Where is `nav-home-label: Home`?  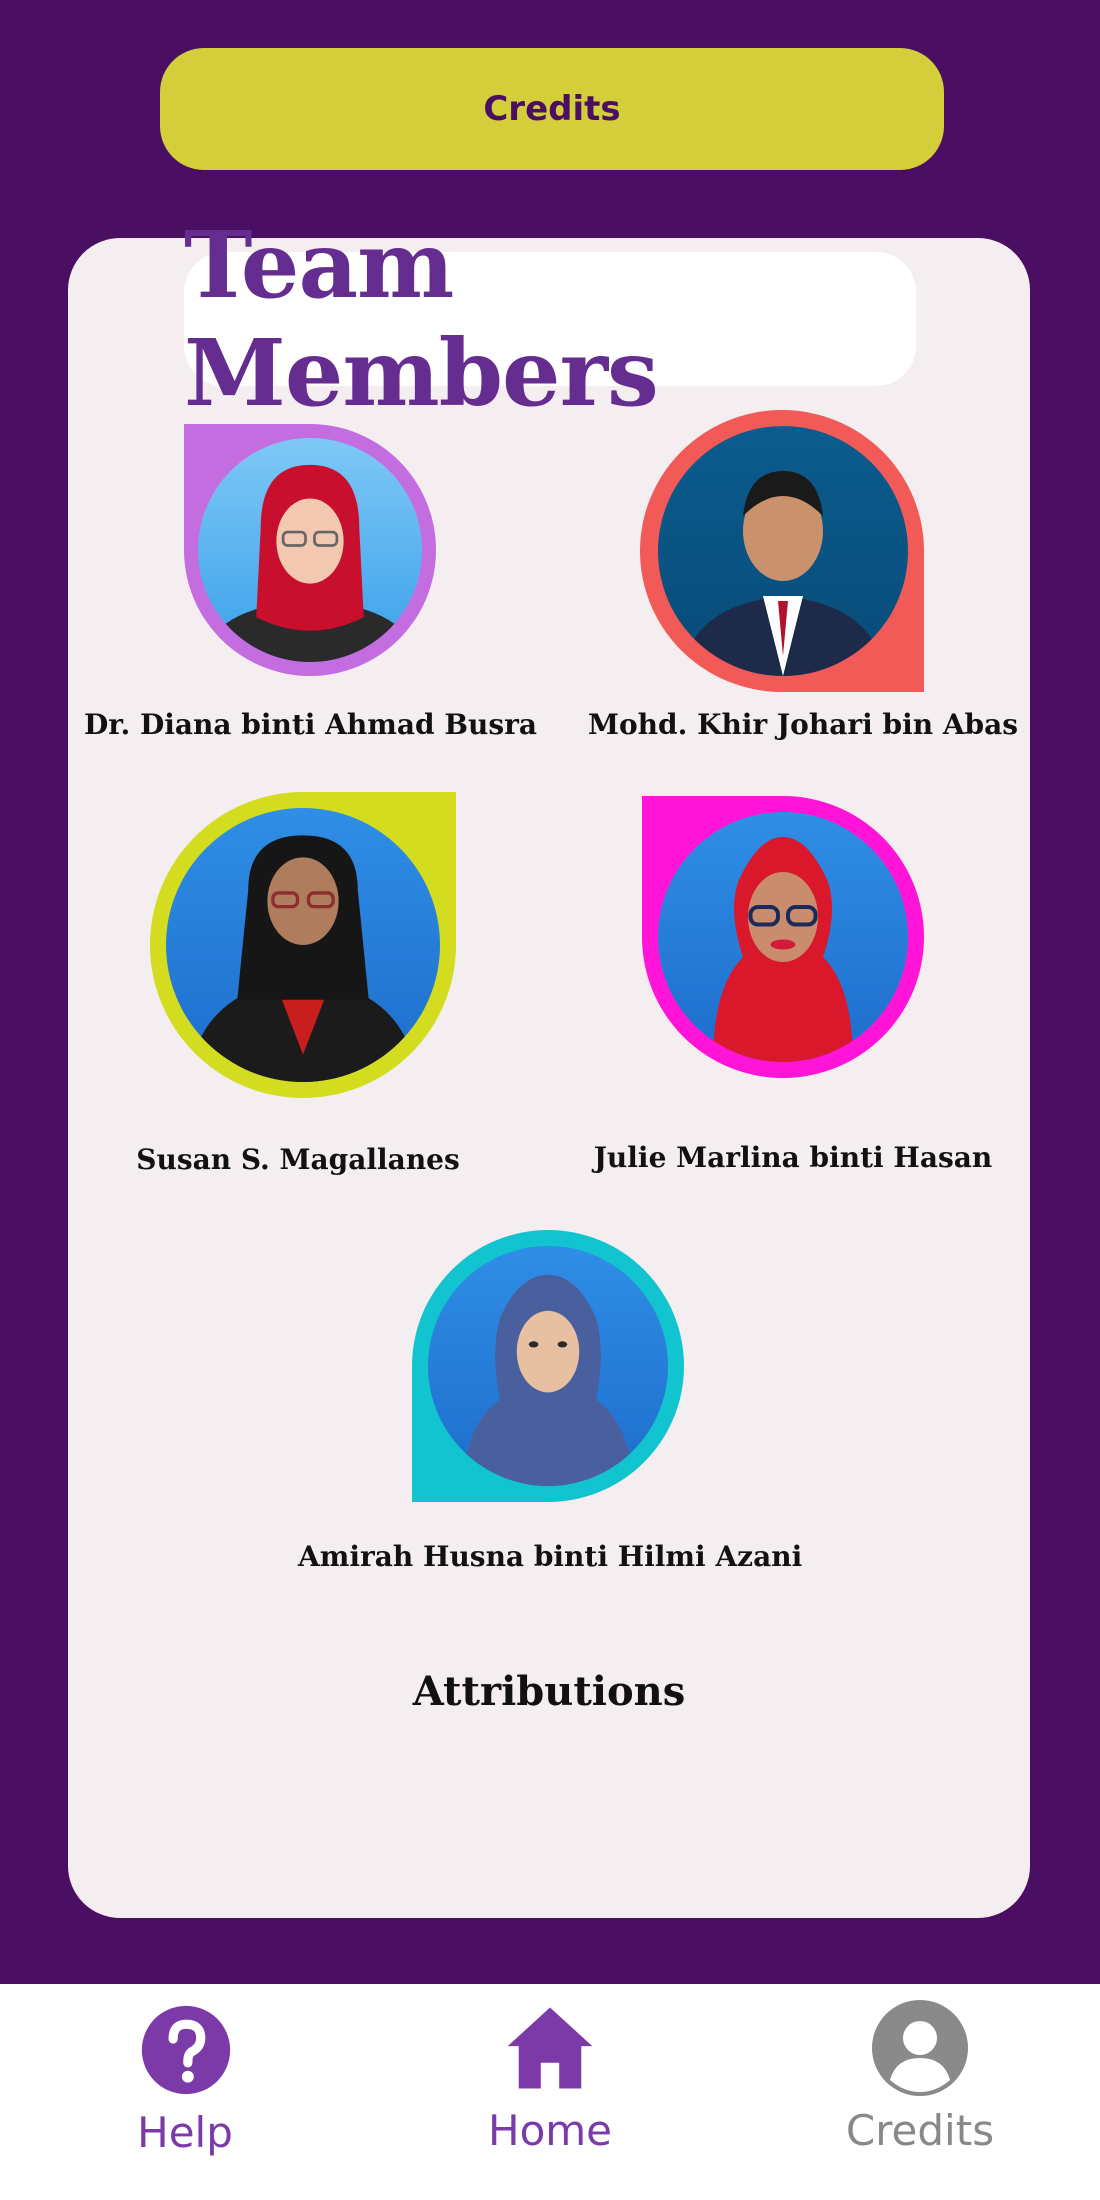
nav-home-label: Home is located at coordinates (550, 2130).